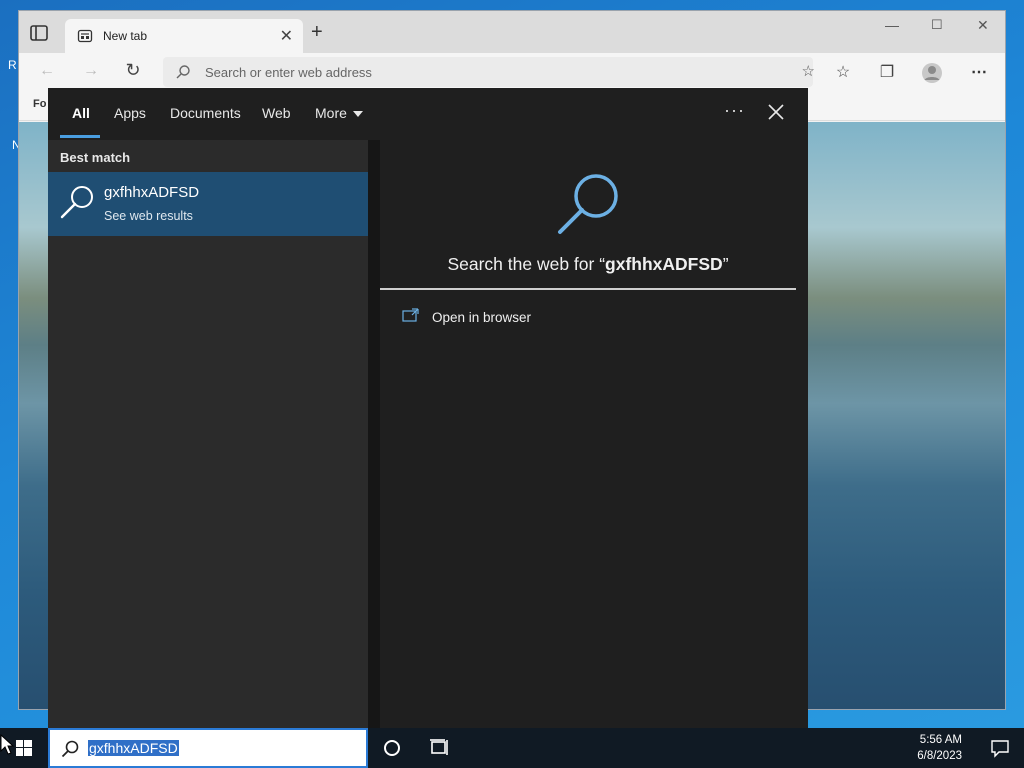  Describe the element at coordinates (130, 113) in the screenshot. I see `tab-apps: Apps` at that location.